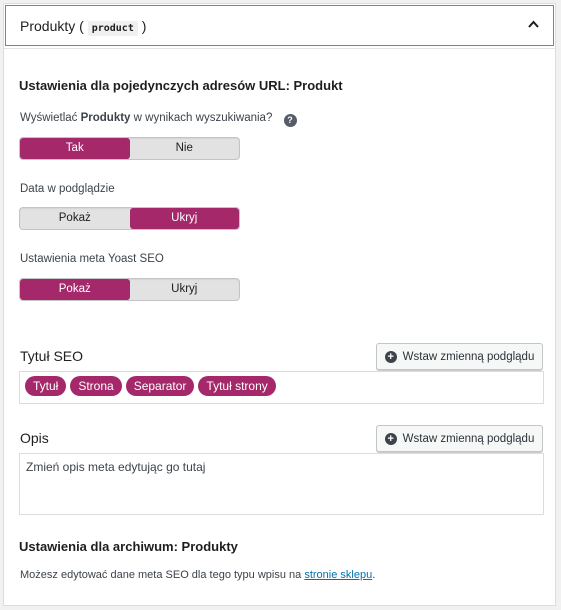  I want to click on variable-tag: Separator, so click(160, 386).